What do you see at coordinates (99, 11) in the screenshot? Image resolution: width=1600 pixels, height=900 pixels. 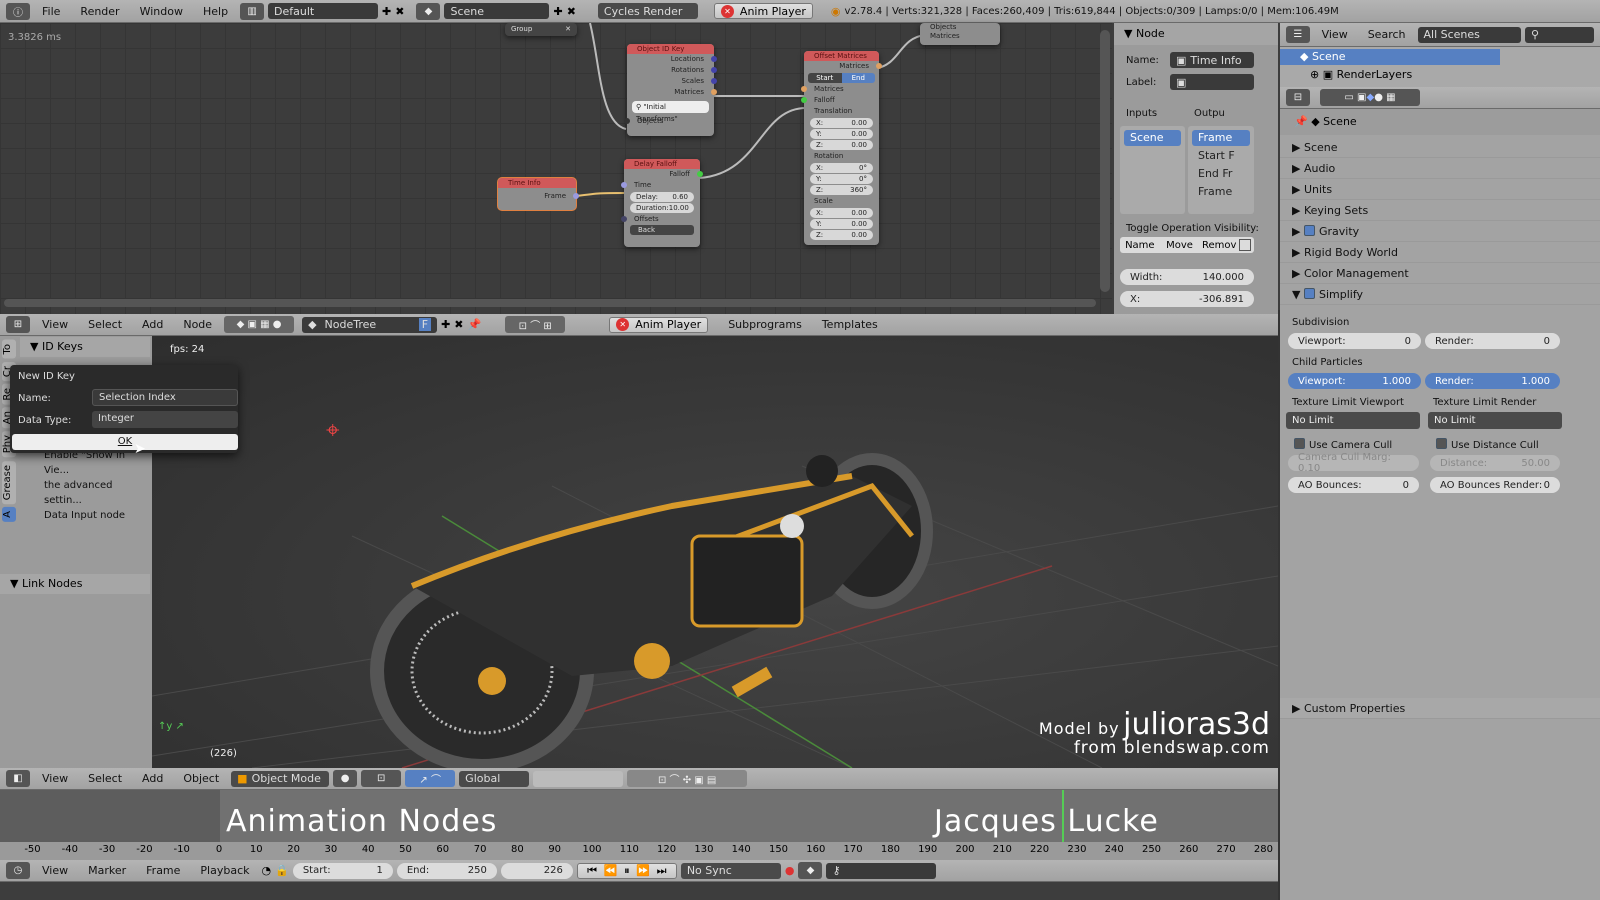 I see `menu-render: Render` at bounding box center [99, 11].